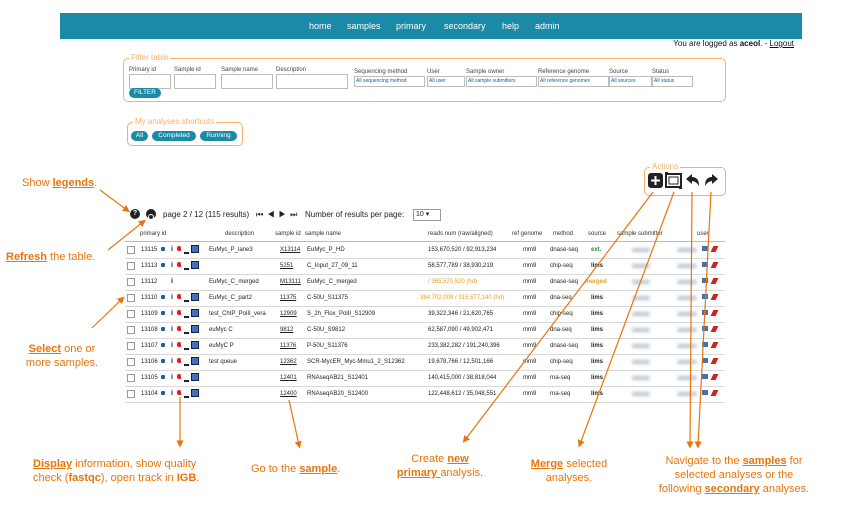 The height and width of the screenshot is (516, 850). I want to click on ann-create-l2-post: analysis., so click(462, 473).